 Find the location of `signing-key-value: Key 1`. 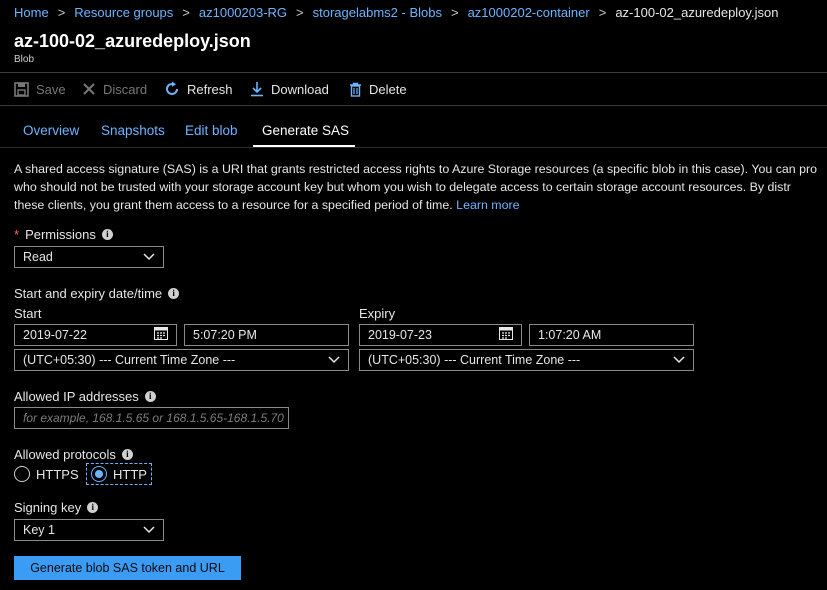

signing-key-value: Key 1 is located at coordinates (39, 530).